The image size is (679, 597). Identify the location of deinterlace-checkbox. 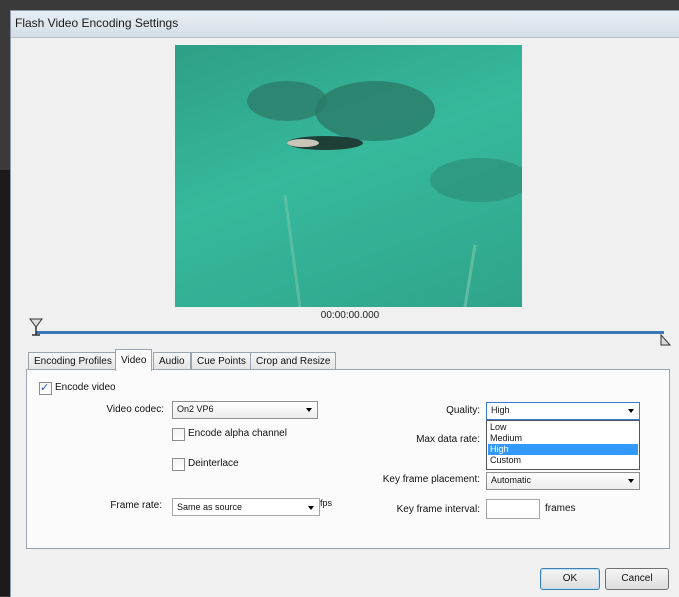
(178, 464).